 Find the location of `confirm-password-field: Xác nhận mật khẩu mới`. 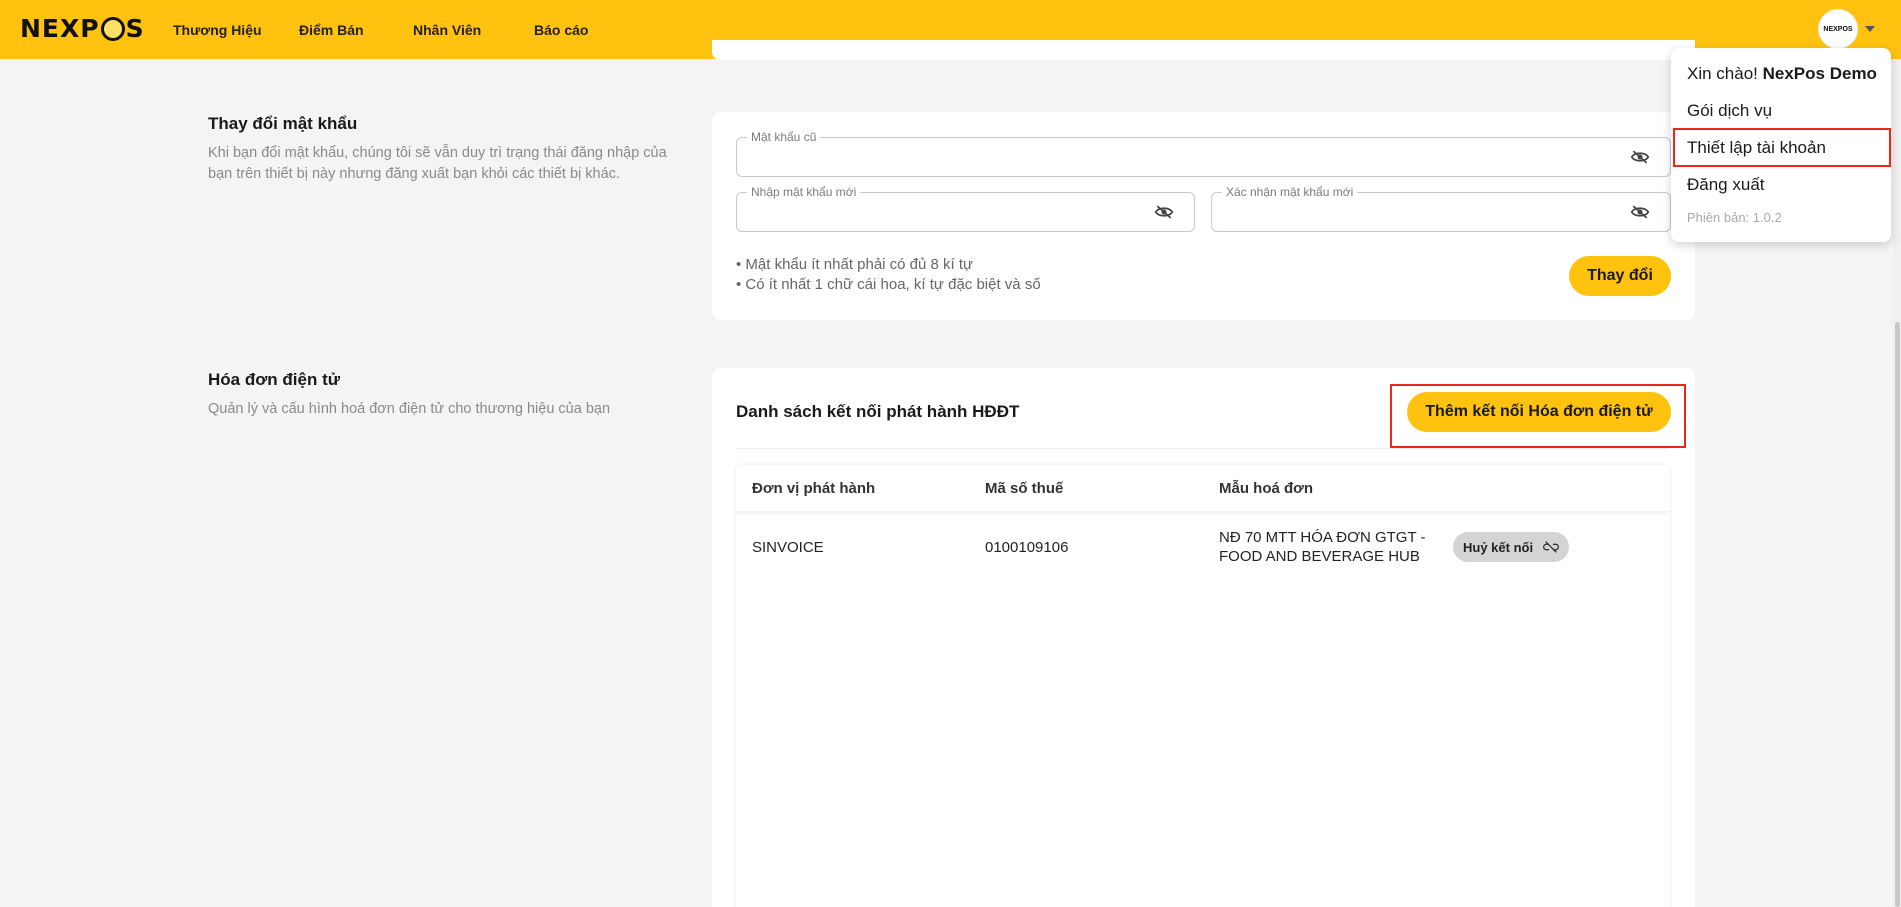

confirm-password-field: Xác nhận mật khẩu mới is located at coordinates (1441, 208).